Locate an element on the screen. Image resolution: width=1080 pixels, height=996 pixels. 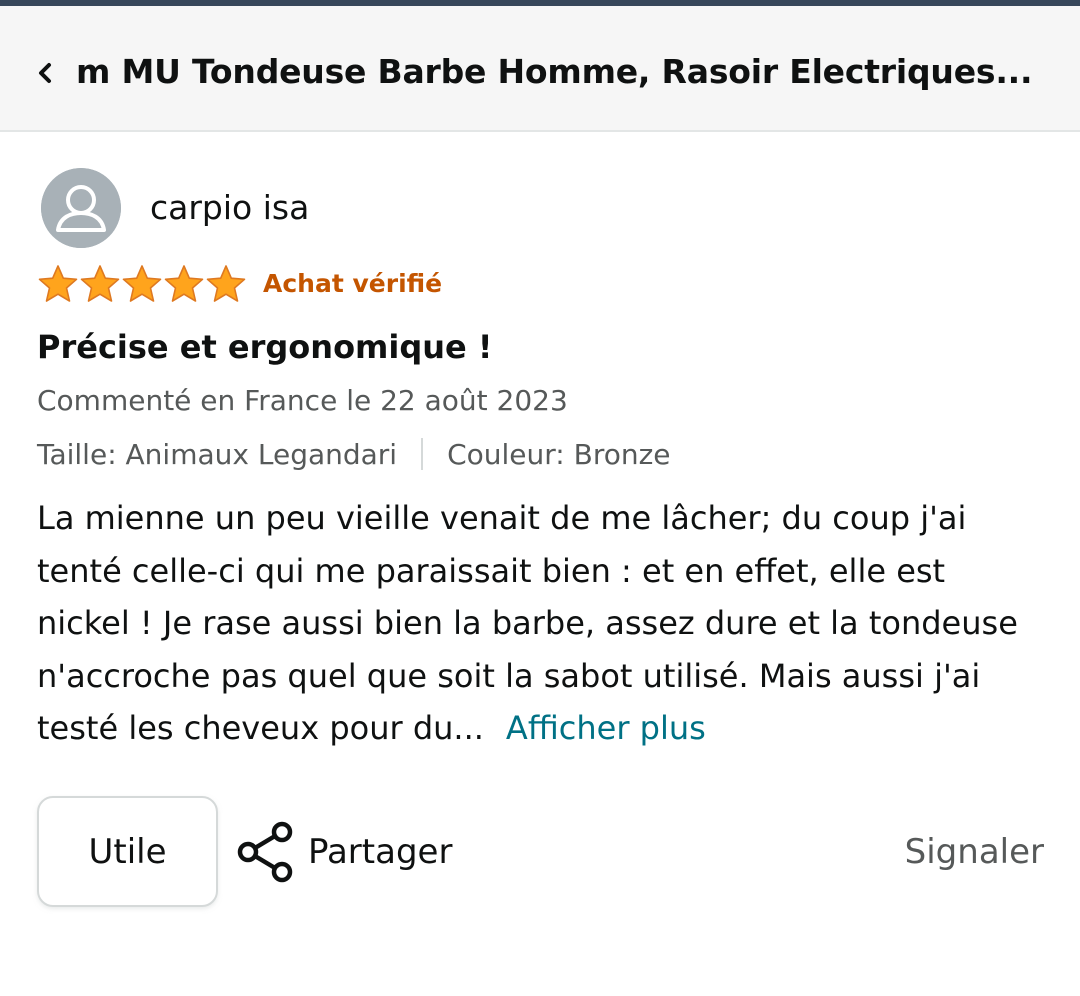
report-link: Signaler is located at coordinates (974, 852).